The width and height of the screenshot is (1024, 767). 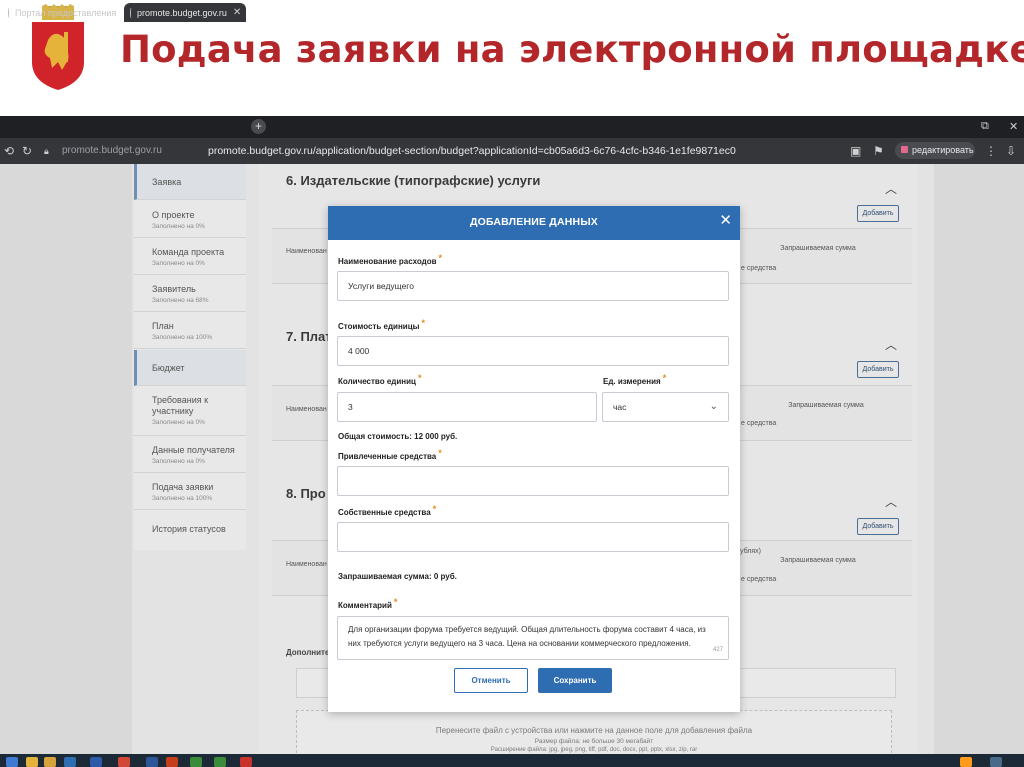 I want to click on sidebar-item-label: Данные получателя, so click(x=193, y=450).